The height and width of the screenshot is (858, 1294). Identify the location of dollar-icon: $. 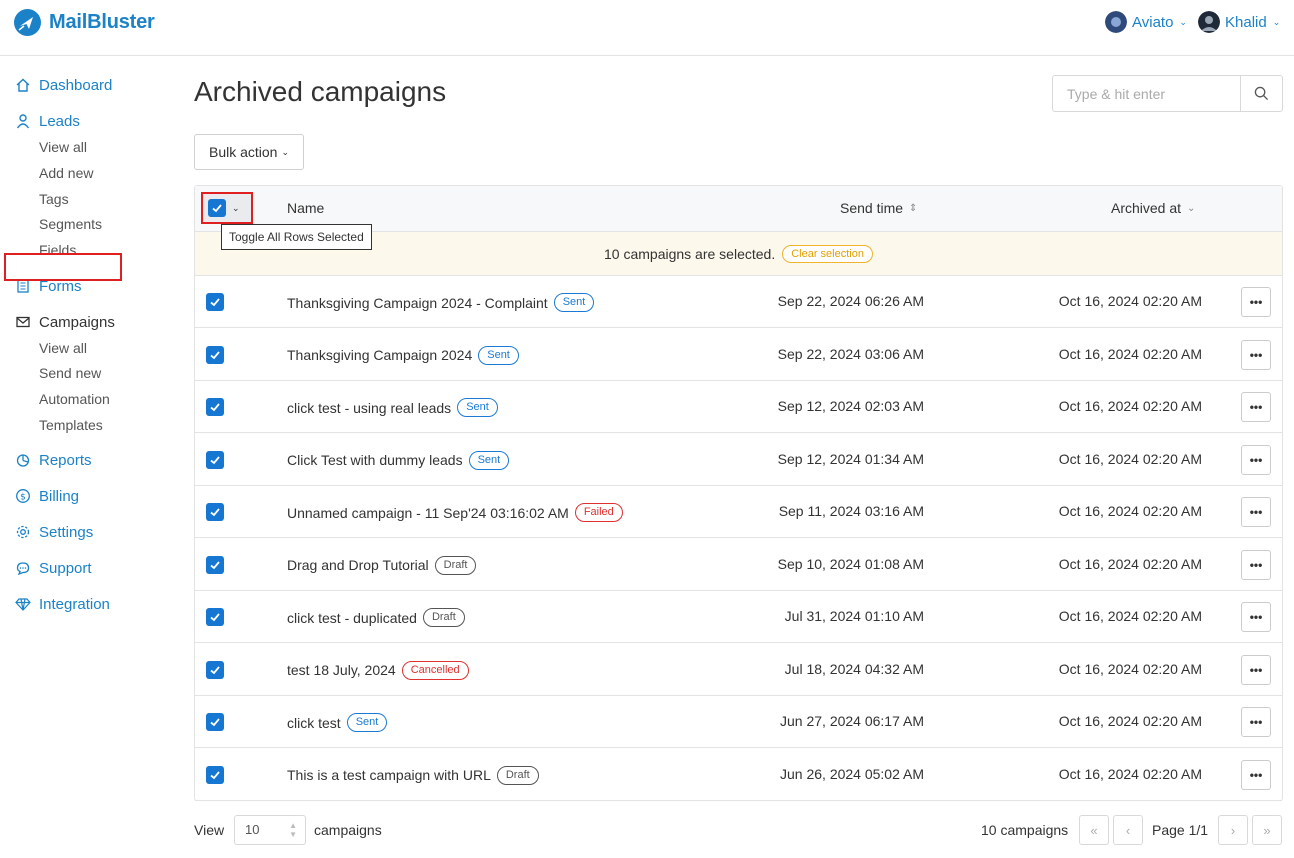
(23, 496).